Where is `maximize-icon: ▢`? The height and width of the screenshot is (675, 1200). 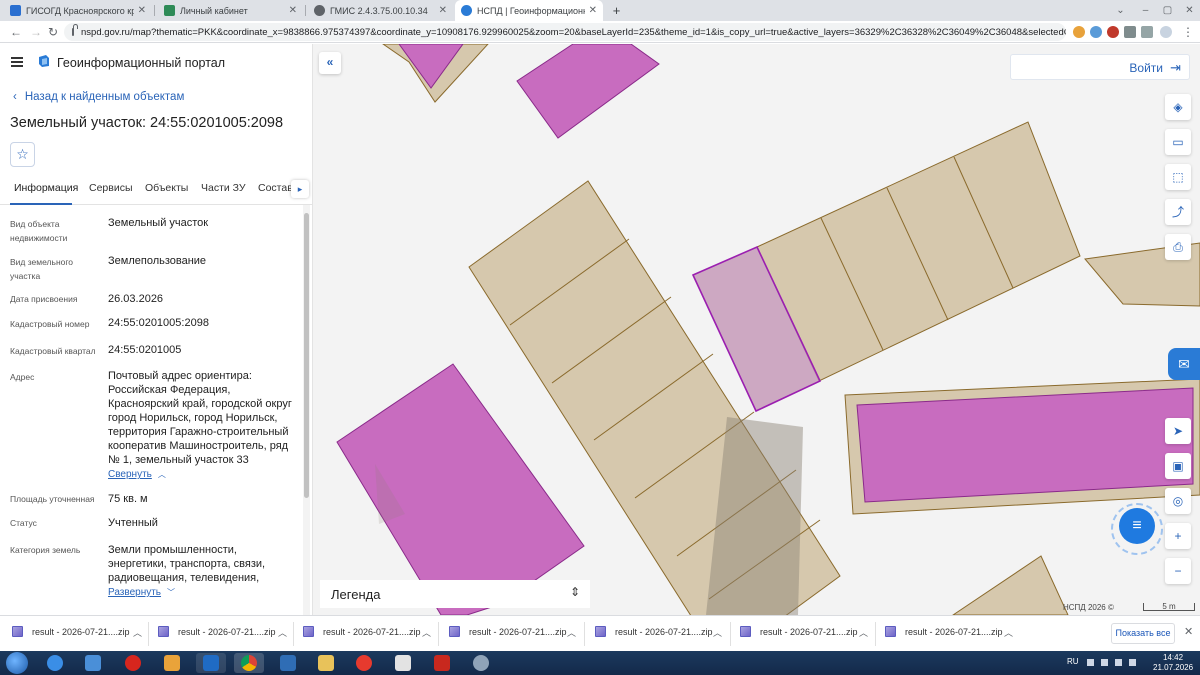
maximize-icon: ▢ is located at coordinates (1167, 10).